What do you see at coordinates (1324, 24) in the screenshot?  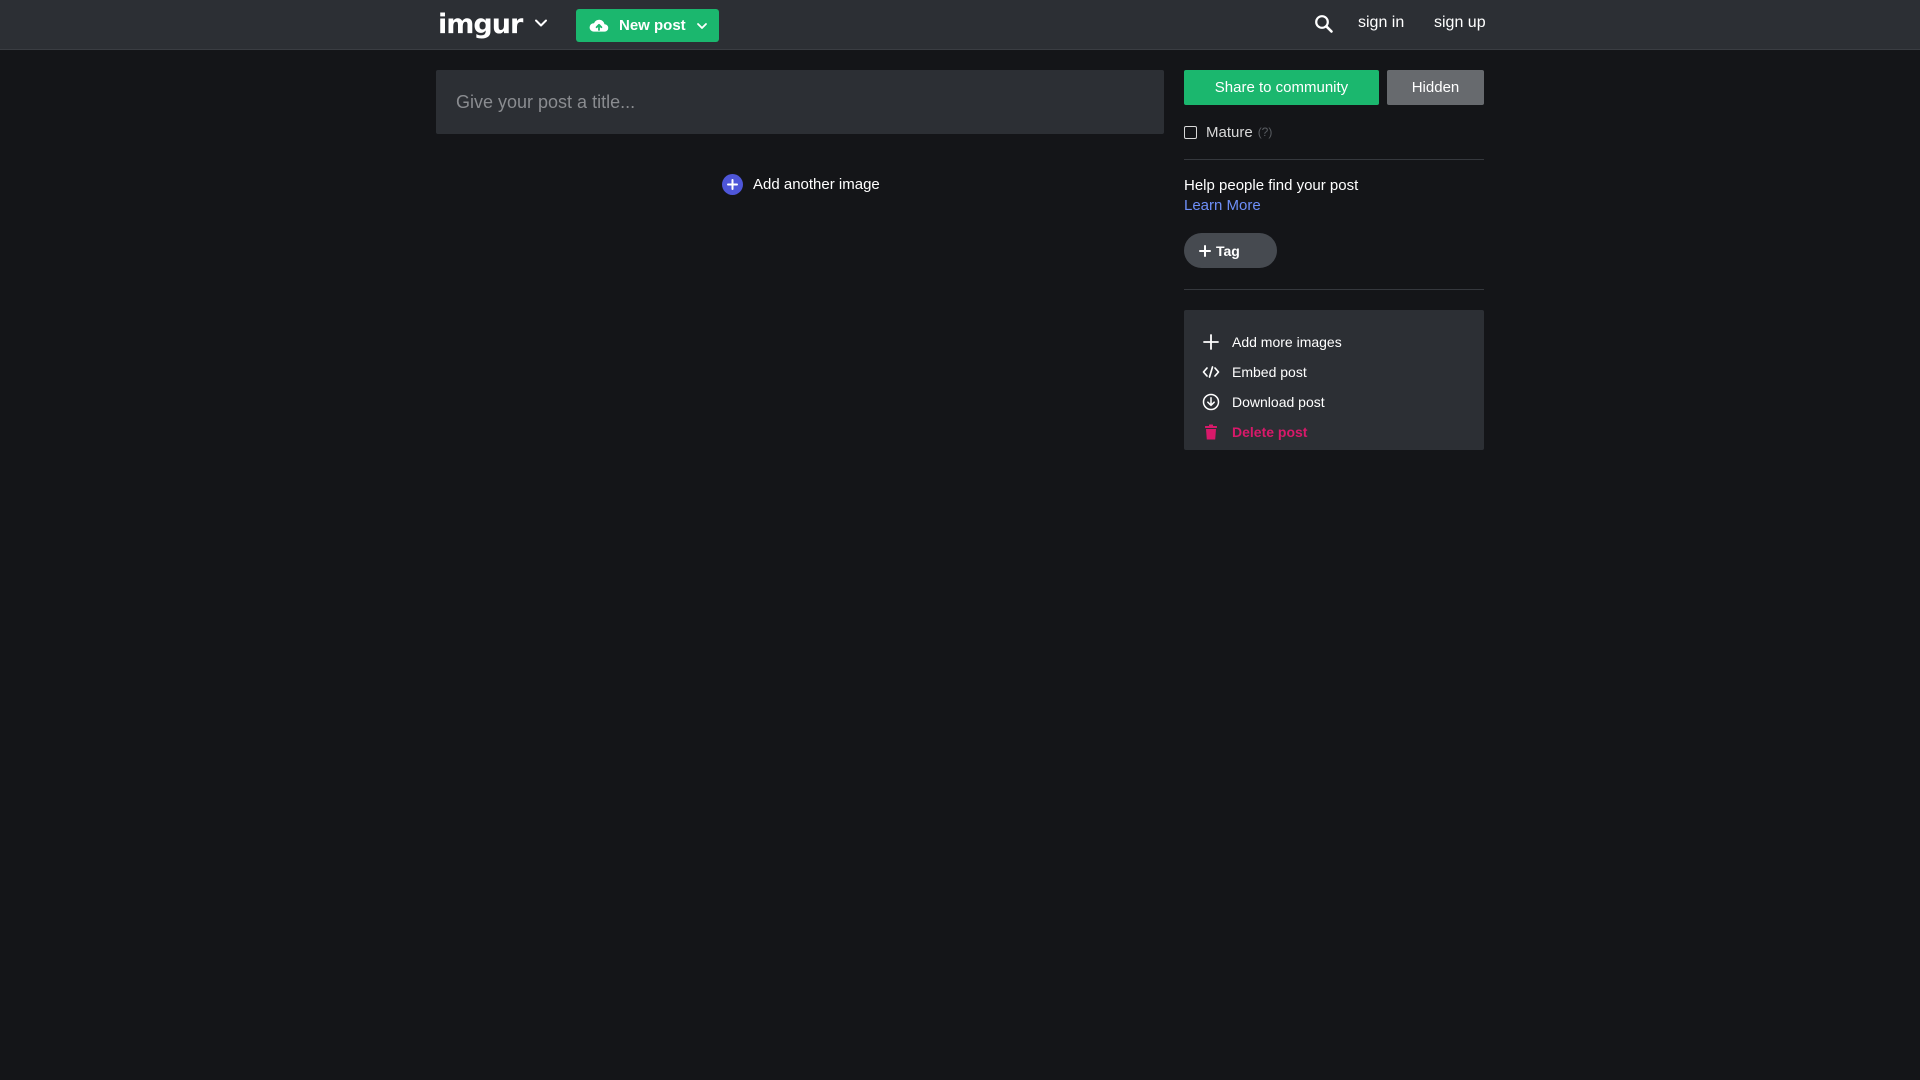 I see `search-icon` at bounding box center [1324, 24].